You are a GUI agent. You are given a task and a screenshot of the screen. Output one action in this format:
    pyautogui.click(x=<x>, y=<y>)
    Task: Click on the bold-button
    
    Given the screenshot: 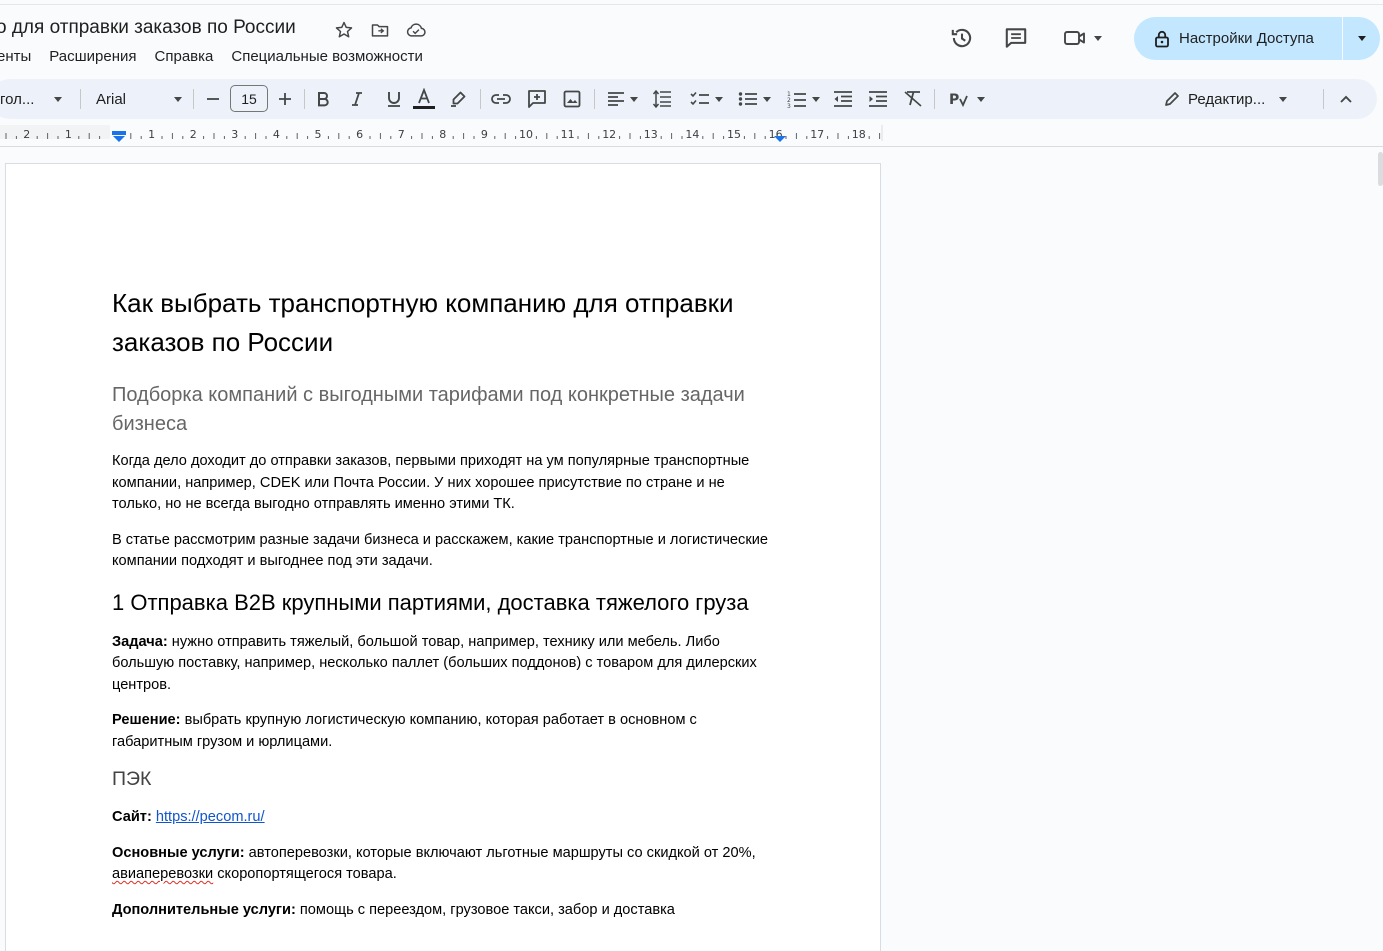 What is the action you would take?
    pyautogui.click(x=323, y=99)
    